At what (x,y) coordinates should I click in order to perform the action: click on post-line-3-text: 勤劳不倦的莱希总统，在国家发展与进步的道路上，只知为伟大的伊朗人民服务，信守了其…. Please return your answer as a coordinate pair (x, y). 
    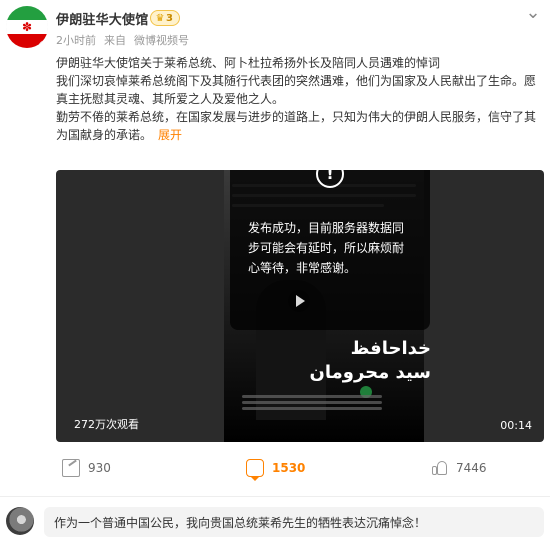
    Looking at the image, I should click on (296, 126).